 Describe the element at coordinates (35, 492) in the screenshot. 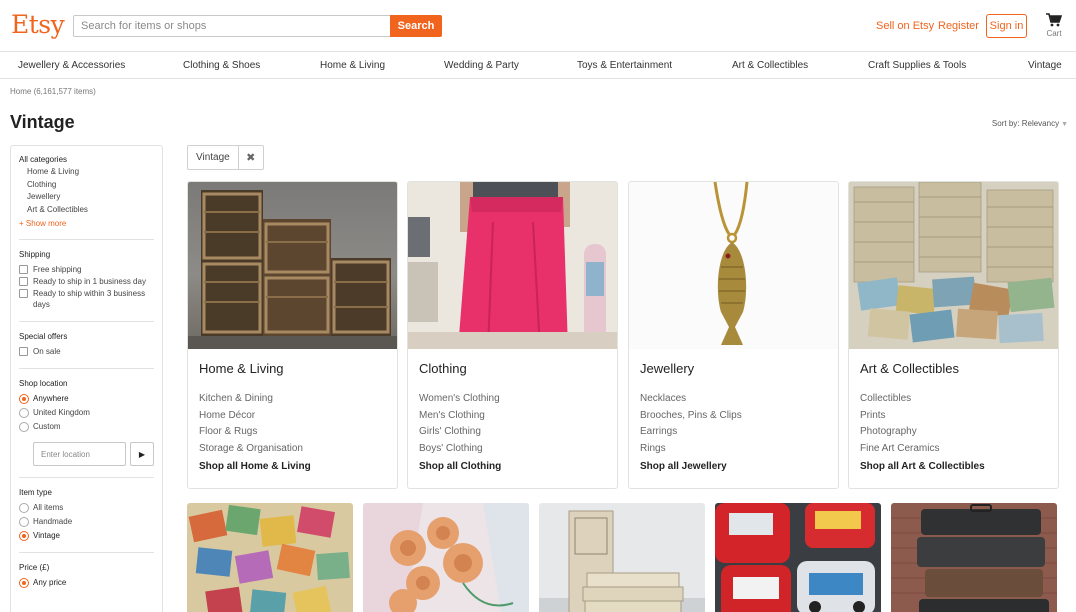

I see `item-type-heading: Item type` at that location.